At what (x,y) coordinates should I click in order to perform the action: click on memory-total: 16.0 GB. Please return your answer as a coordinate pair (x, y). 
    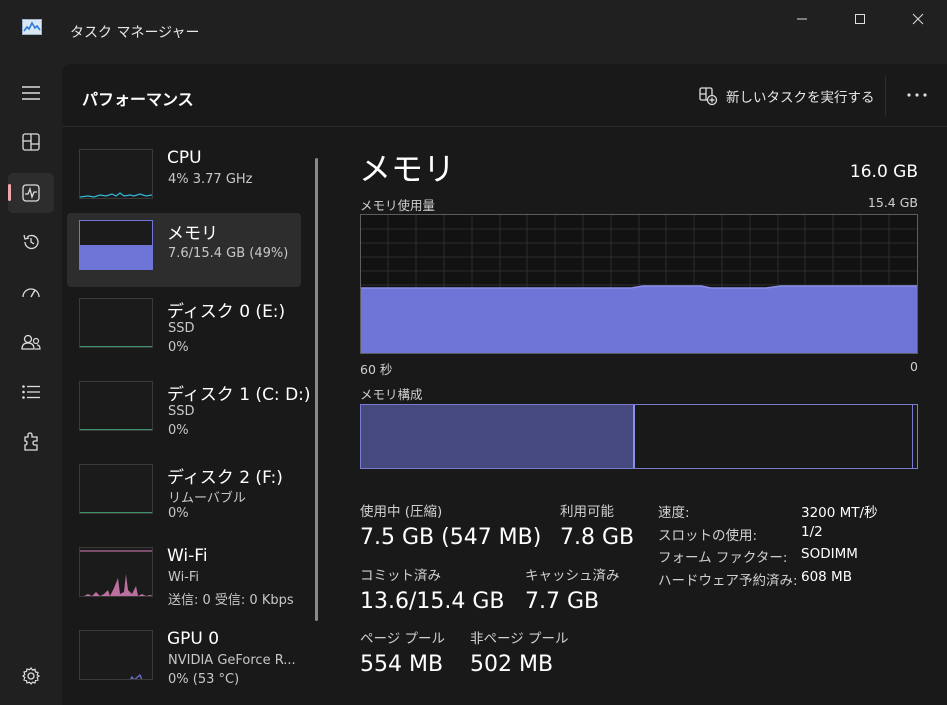
    Looking at the image, I should click on (883, 172).